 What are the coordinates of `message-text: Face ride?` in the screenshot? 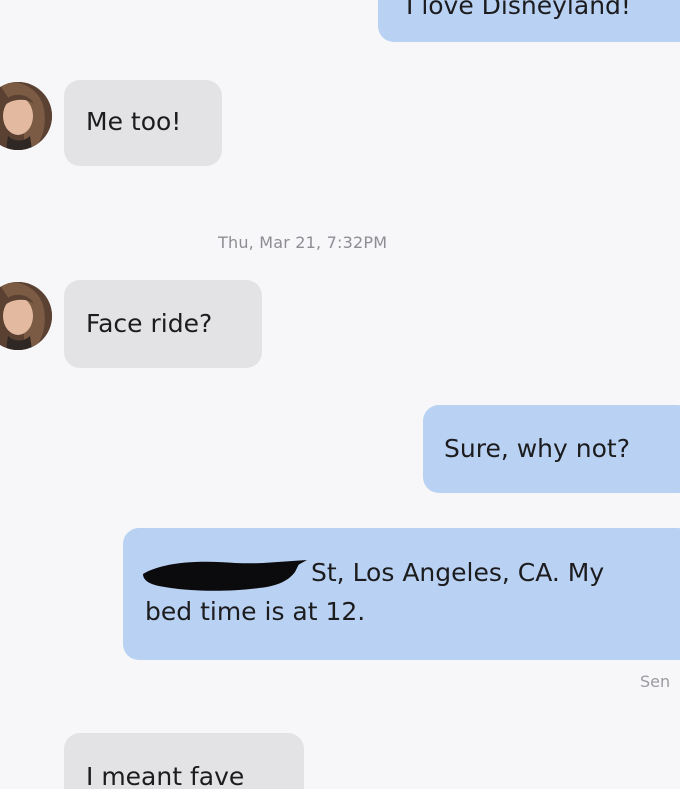 It's located at (149, 323).